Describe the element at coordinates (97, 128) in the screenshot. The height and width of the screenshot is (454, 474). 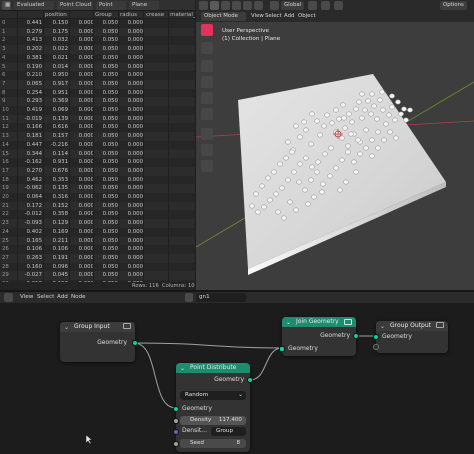
I see `table-row: 12 0.166 0.616 0.000 0.050 0.000` at that location.